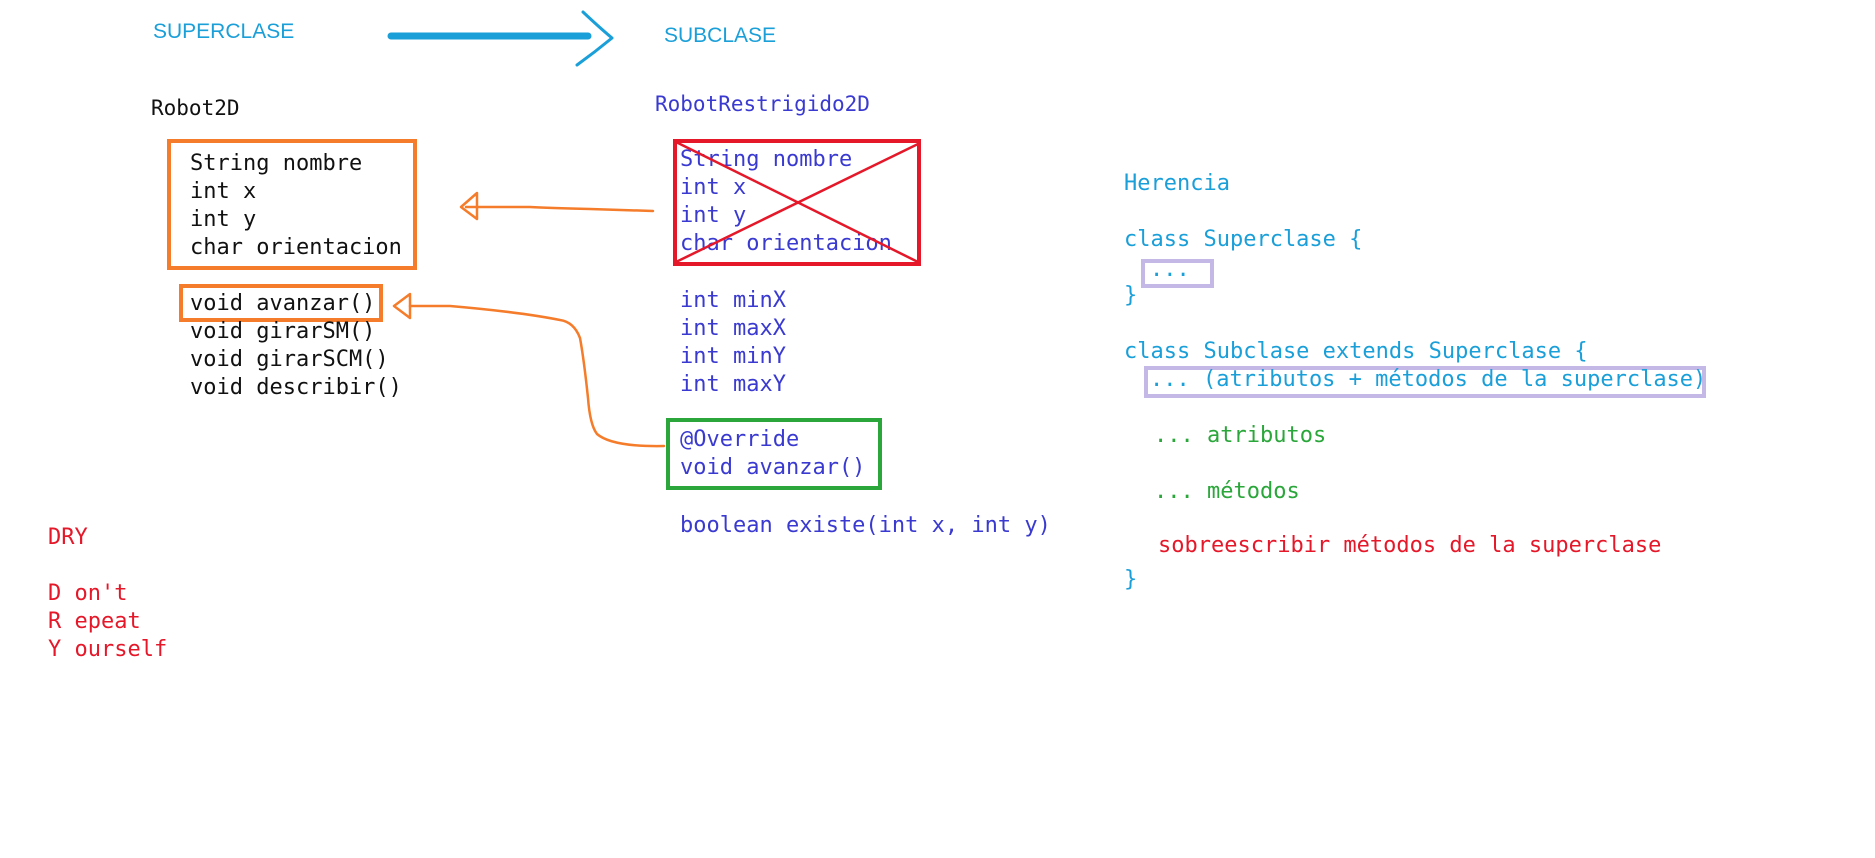  Describe the element at coordinates (653, 229) in the screenshot. I see `annotation-strokes` at that location.